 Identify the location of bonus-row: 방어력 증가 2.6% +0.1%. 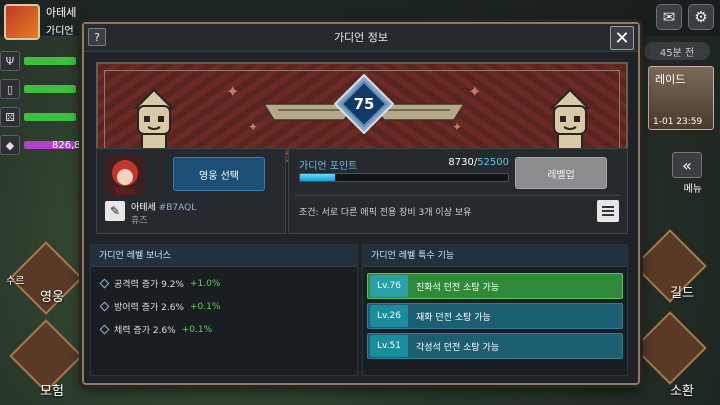
(160, 306).